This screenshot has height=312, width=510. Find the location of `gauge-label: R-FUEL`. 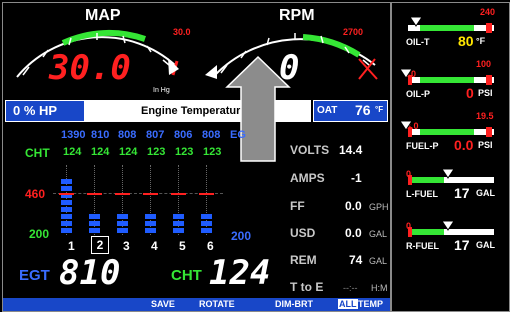

gauge-label: R-FUEL is located at coordinates (422, 246).